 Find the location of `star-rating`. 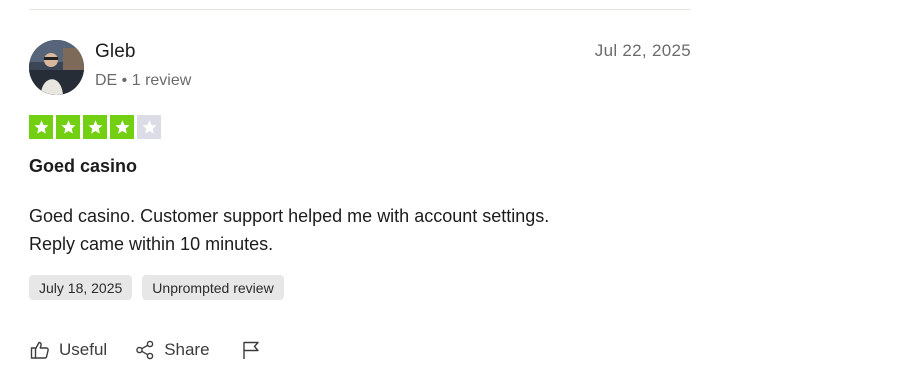

star-rating is located at coordinates (95, 127).